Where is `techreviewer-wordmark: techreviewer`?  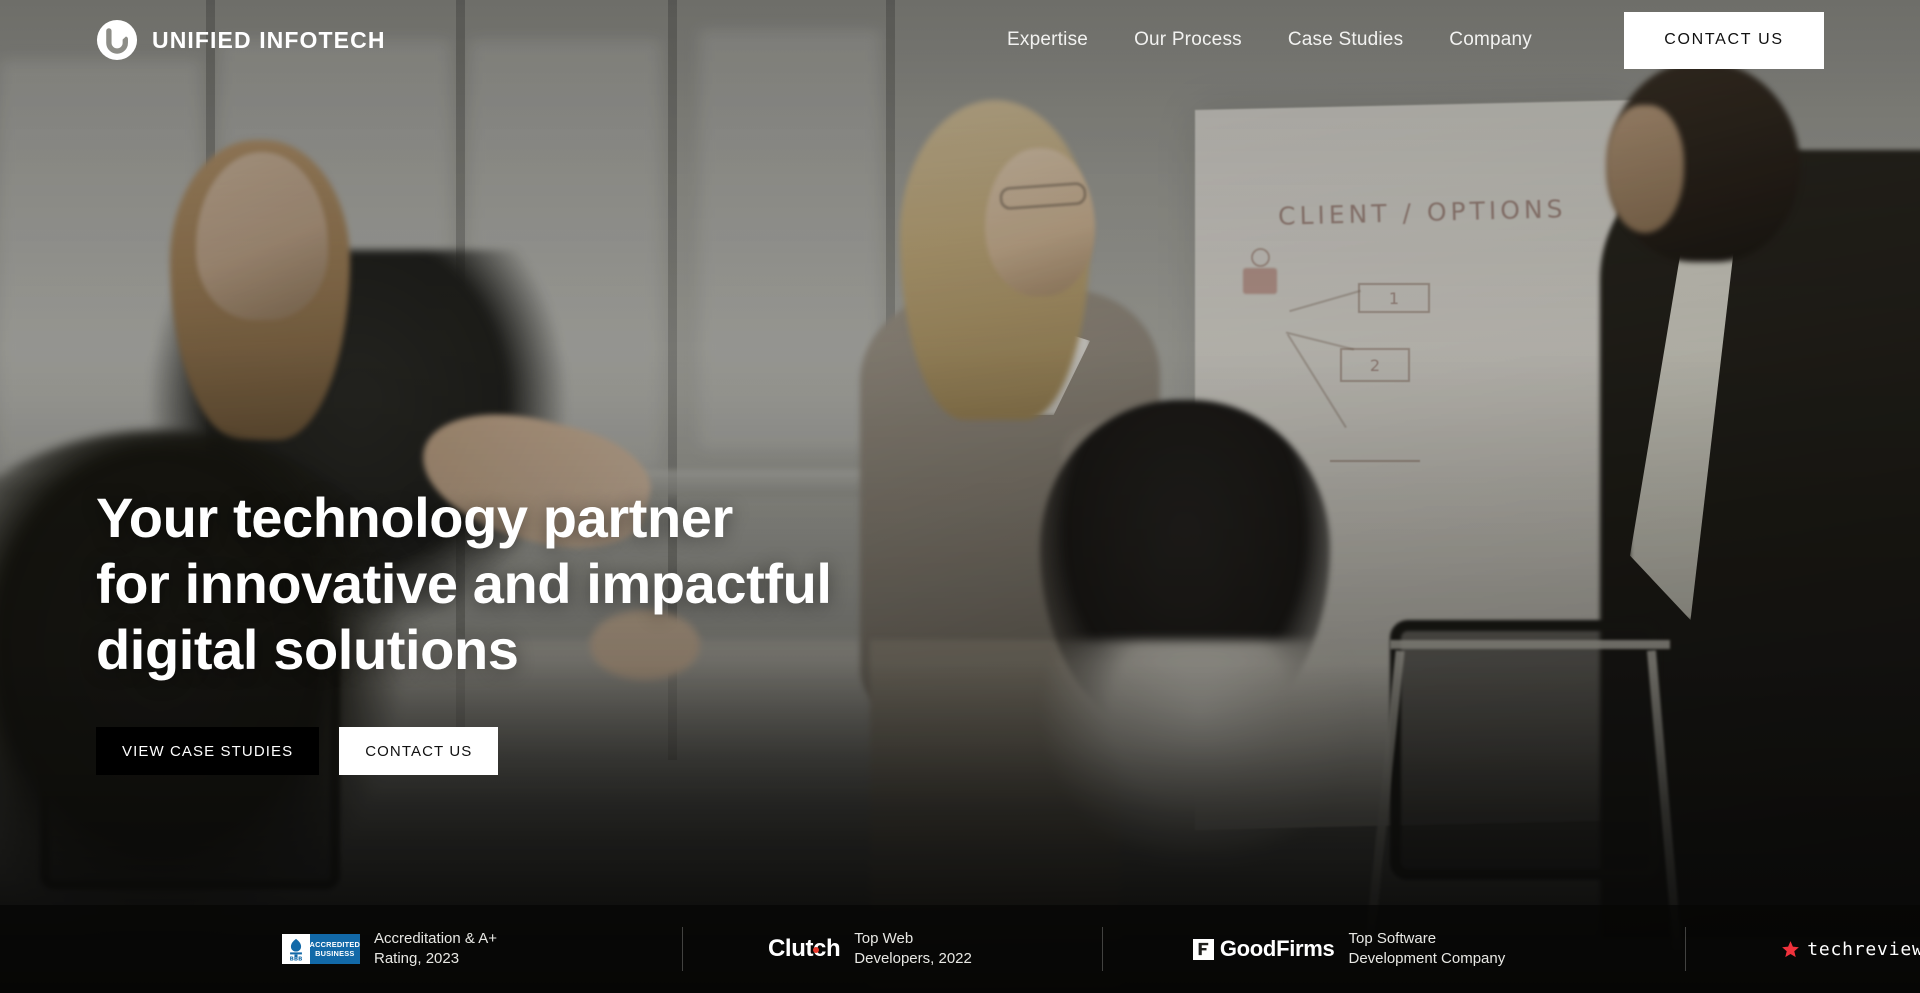
techreviewer-wordmark: techreviewer is located at coordinates (1863, 949).